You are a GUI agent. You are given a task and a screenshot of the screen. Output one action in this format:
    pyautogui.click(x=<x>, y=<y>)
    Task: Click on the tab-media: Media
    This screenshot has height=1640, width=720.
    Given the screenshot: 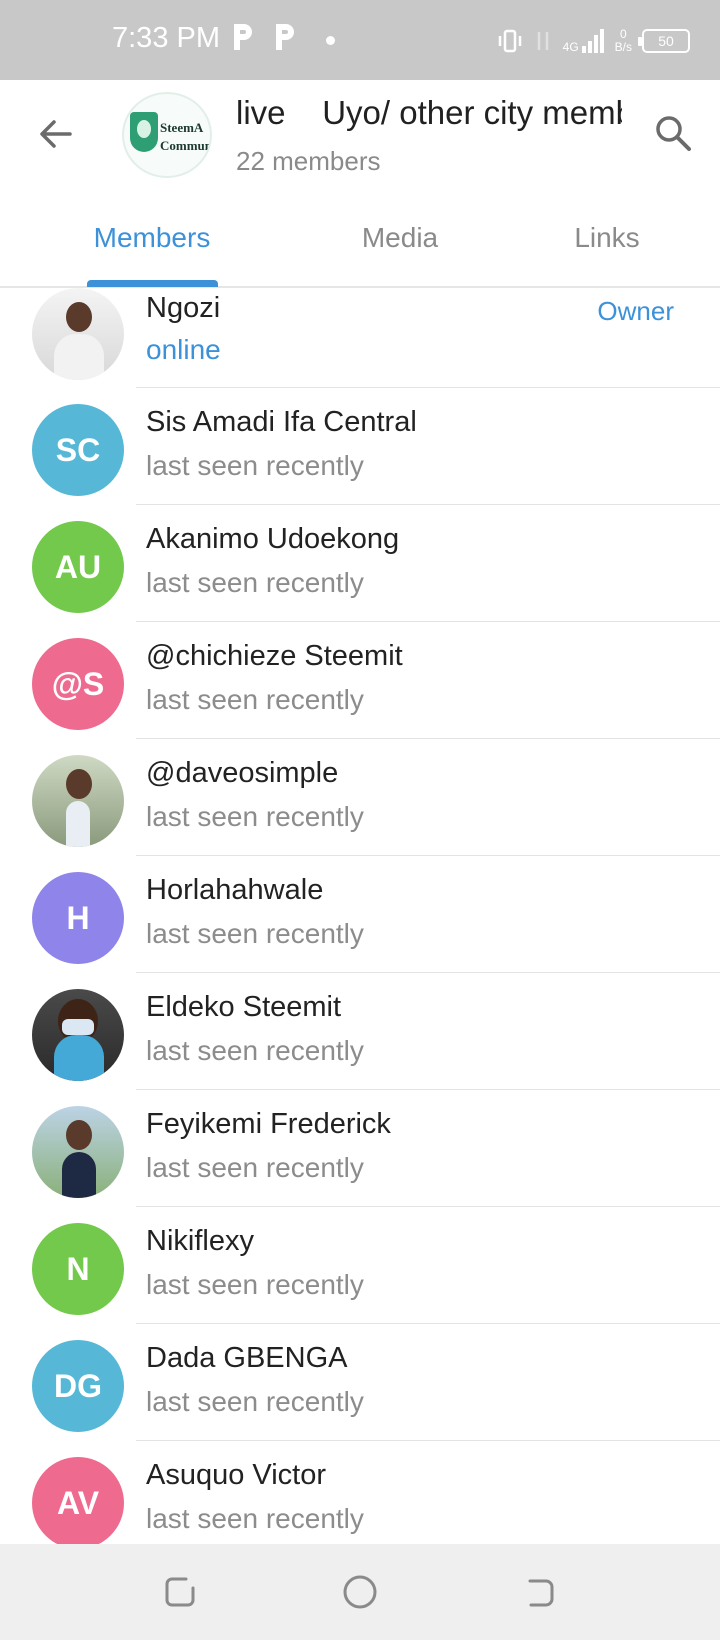 What is the action you would take?
    pyautogui.click(x=400, y=238)
    